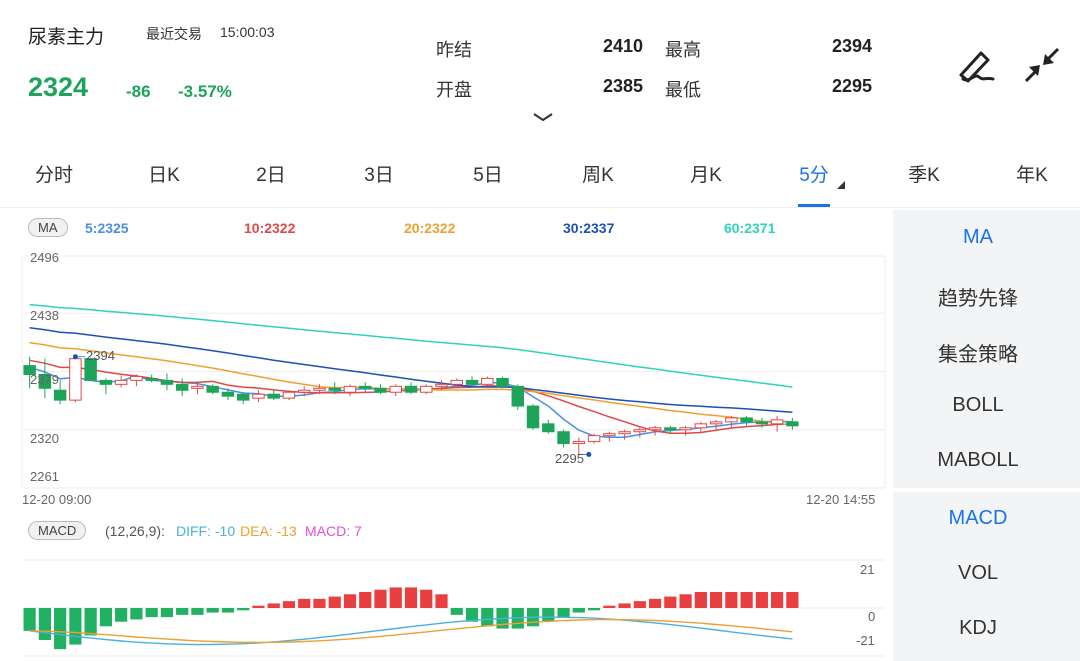 This screenshot has height=661, width=1080. What do you see at coordinates (1041, 65) in the screenshot?
I see `collapse-arrows-icon` at bounding box center [1041, 65].